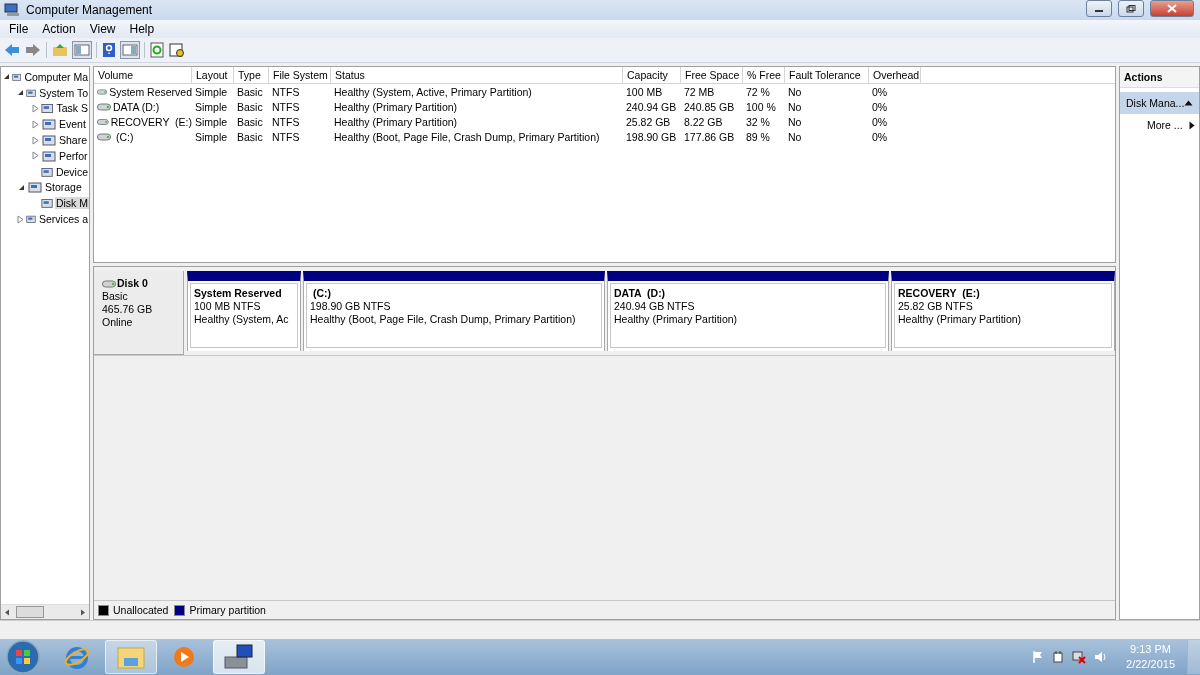 This screenshot has height=675, width=1200. Describe the element at coordinates (1038, 657) in the screenshot. I see `flag-icon` at that location.